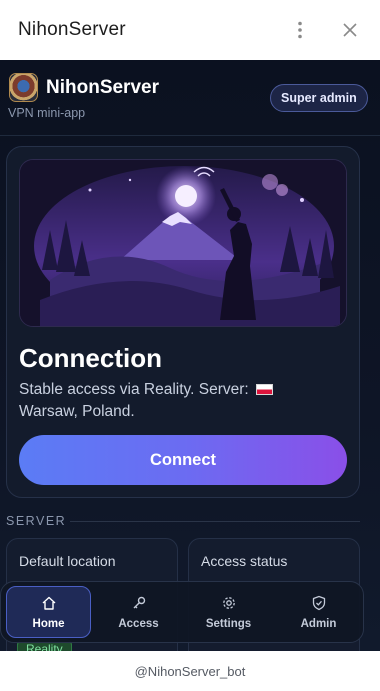  I want to click on home-icon, so click(48, 603).